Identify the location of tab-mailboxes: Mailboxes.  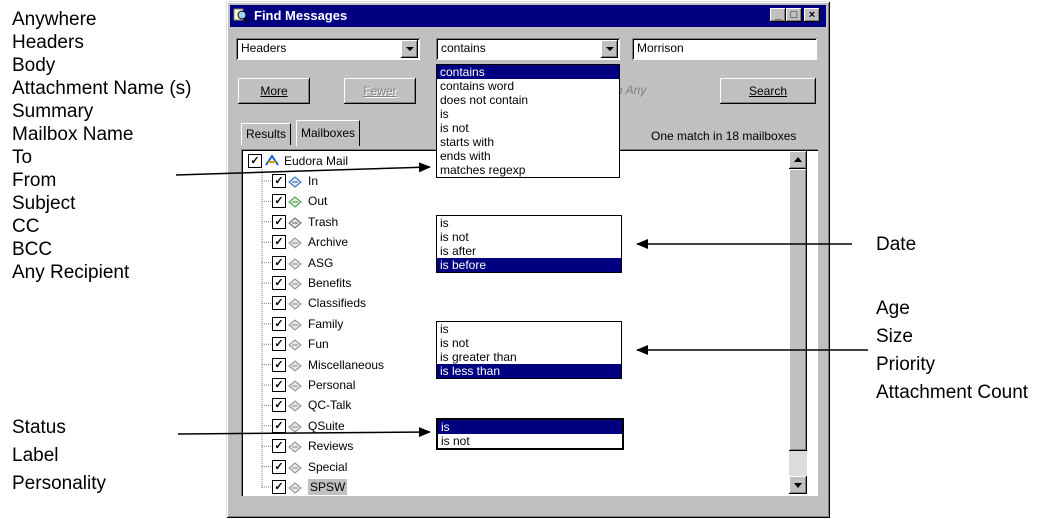
(328, 133).